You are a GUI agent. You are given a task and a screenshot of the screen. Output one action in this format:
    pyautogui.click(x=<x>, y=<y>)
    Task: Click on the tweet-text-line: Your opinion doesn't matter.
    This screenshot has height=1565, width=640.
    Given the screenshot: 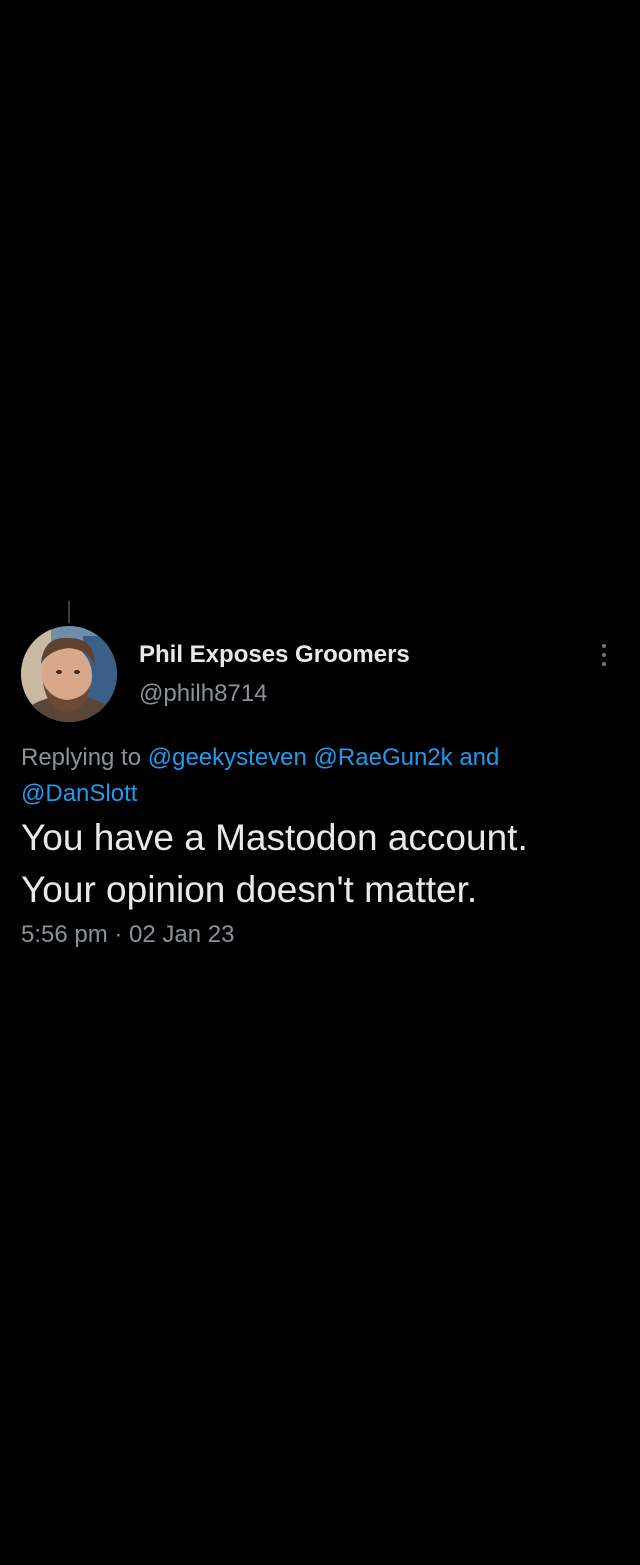 What is the action you would take?
    pyautogui.click(x=249, y=889)
    